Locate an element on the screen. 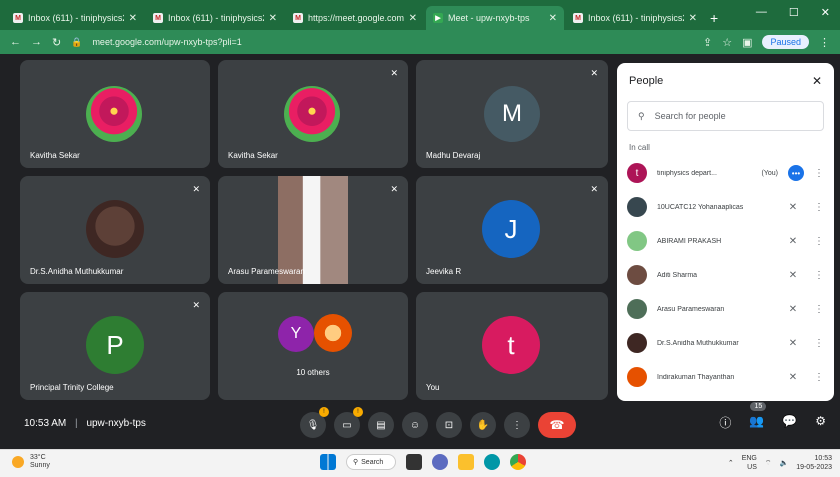 The width and height of the screenshot is (840, 477). participant-name: Principal Trinity College is located at coordinates (72, 387).